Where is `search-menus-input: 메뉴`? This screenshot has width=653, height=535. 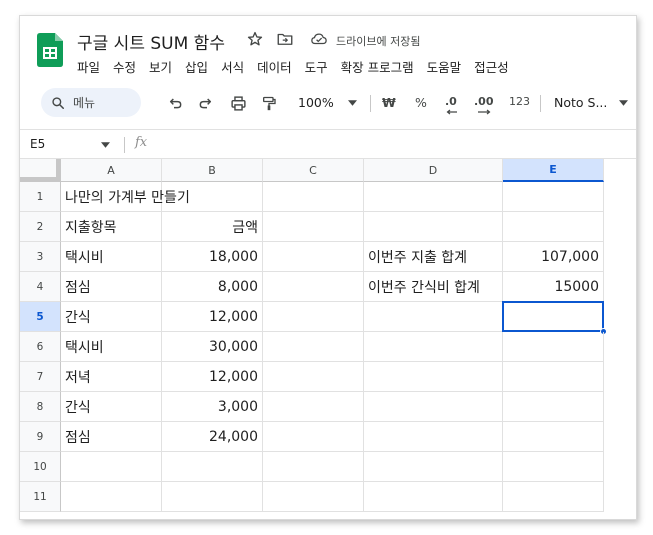 search-menus-input: 메뉴 is located at coordinates (91, 102).